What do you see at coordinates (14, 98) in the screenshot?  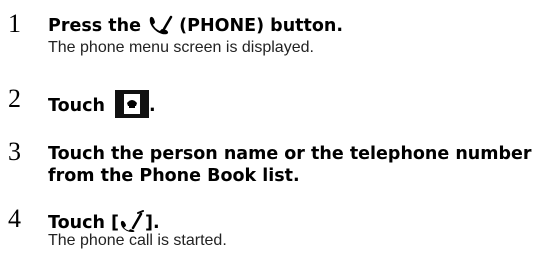 I see `step-number: 2` at bounding box center [14, 98].